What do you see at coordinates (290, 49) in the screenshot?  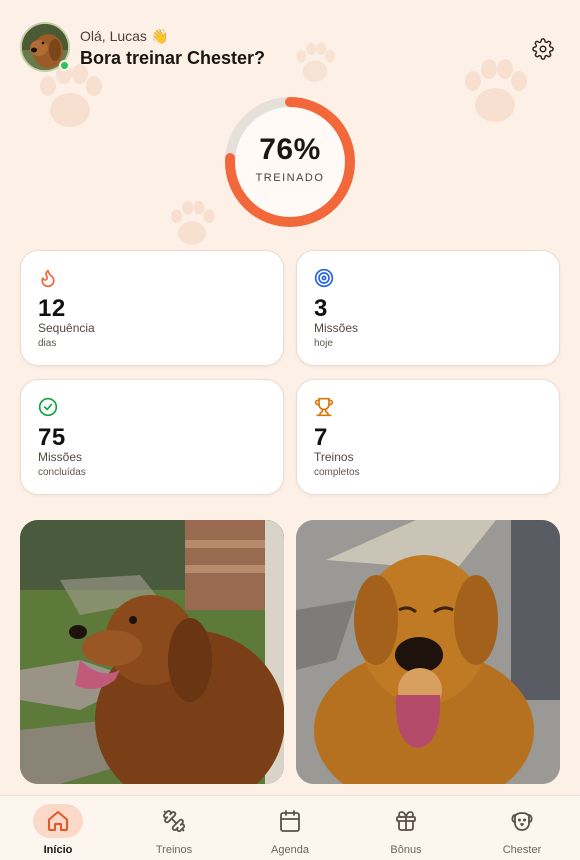 I see `header: Olá, Lucas 👋 Bora treinar Chester?` at bounding box center [290, 49].